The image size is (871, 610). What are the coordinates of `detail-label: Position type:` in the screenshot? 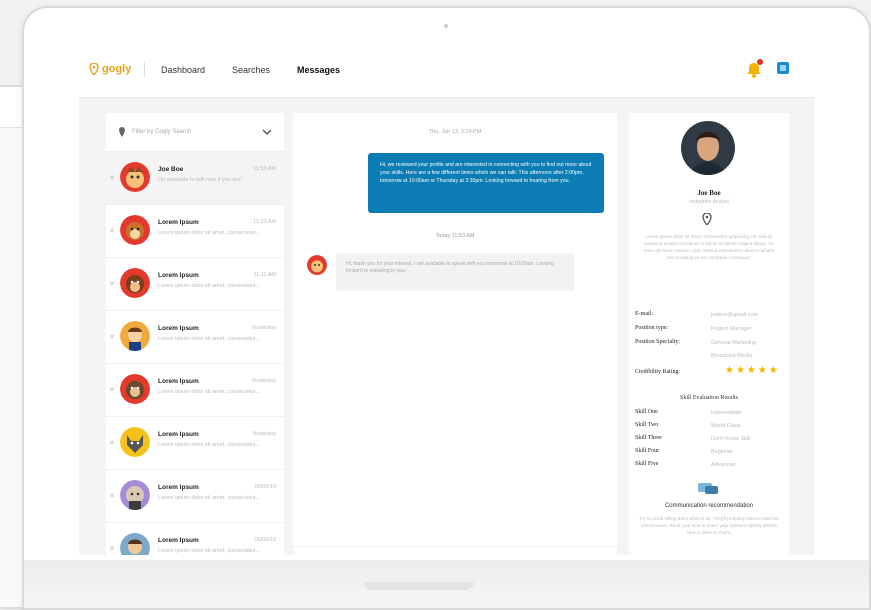 It's located at (652, 328).